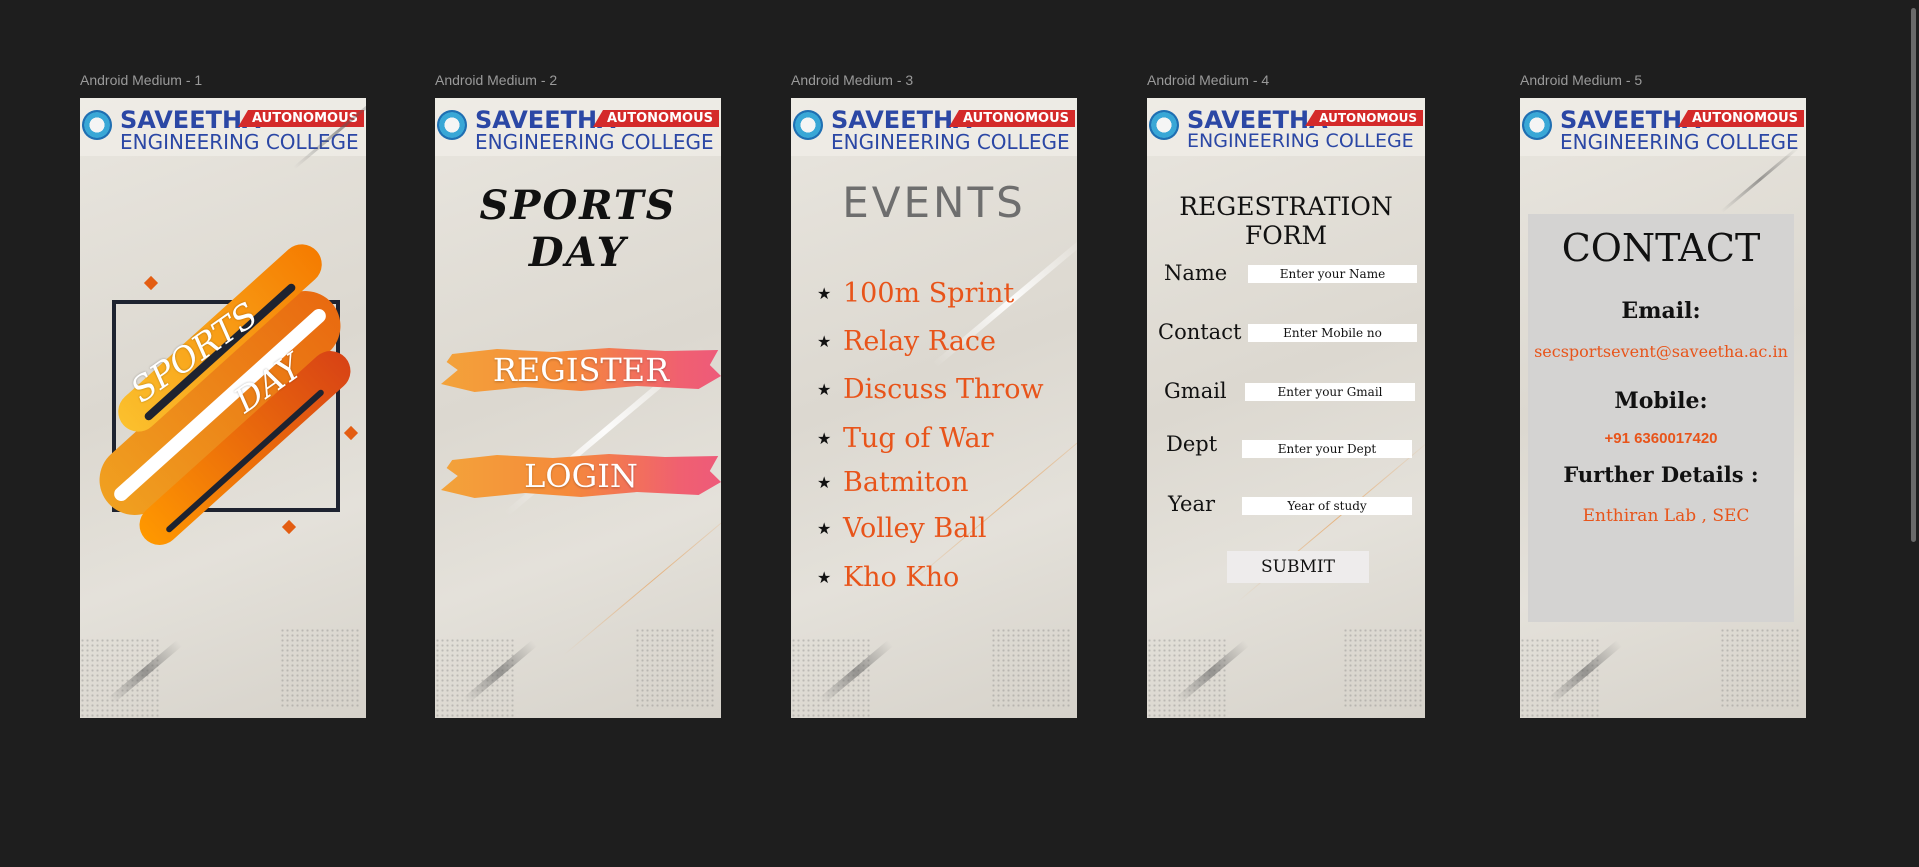 The image size is (1919, 867). Describe the element at coordinates (1327, 449) in the screenshot. I see `dept-input` at that location.